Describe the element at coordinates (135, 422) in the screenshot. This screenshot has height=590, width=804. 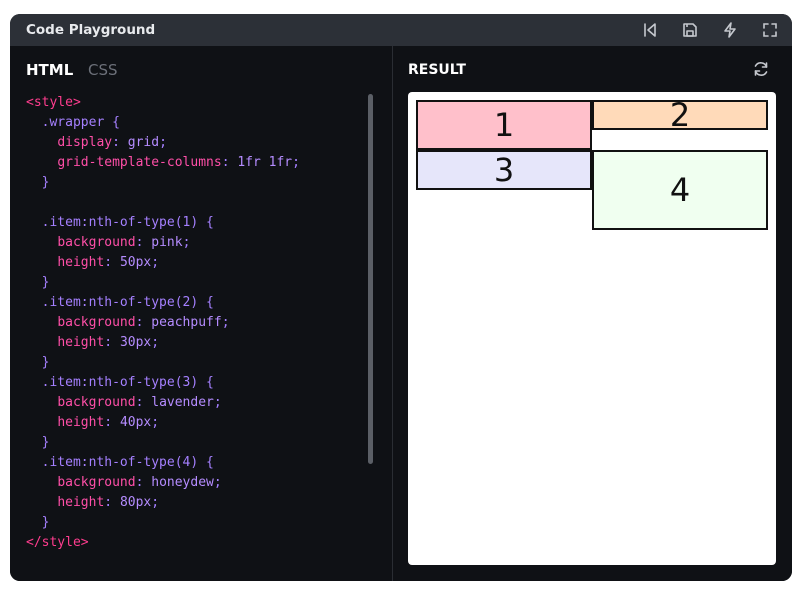
I see `css-value: 40px` at that location.